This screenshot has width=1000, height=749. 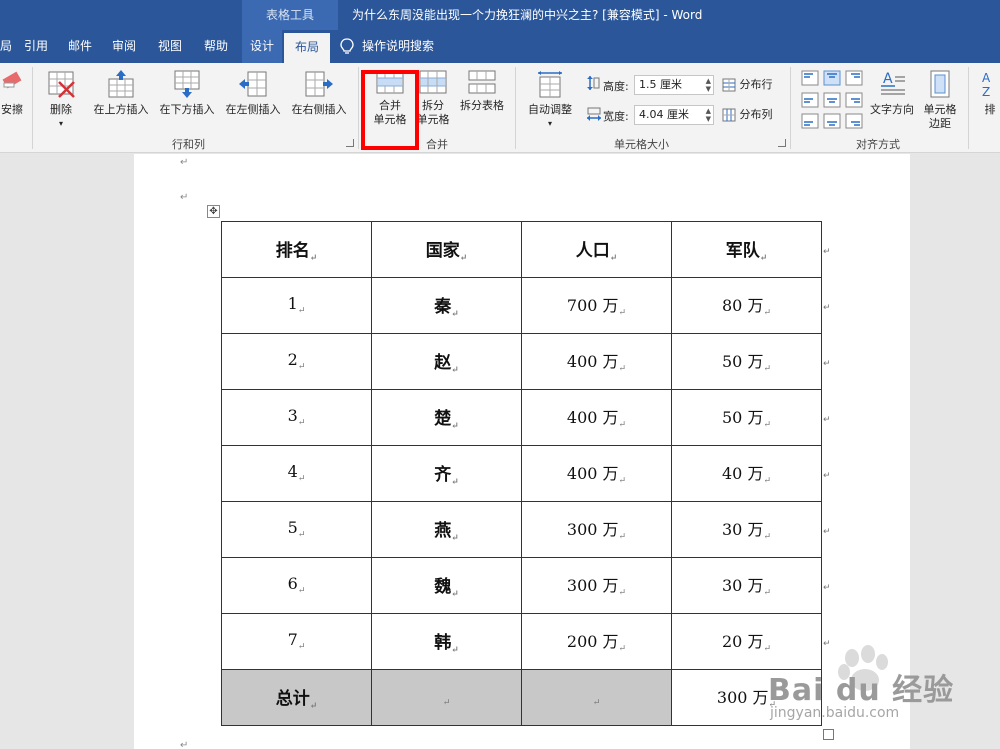 What do you see at coordinates (398, 46) in the screenshot?
I see `tell-me-search: 操作说明搜索` at bounding box center [398, 46].